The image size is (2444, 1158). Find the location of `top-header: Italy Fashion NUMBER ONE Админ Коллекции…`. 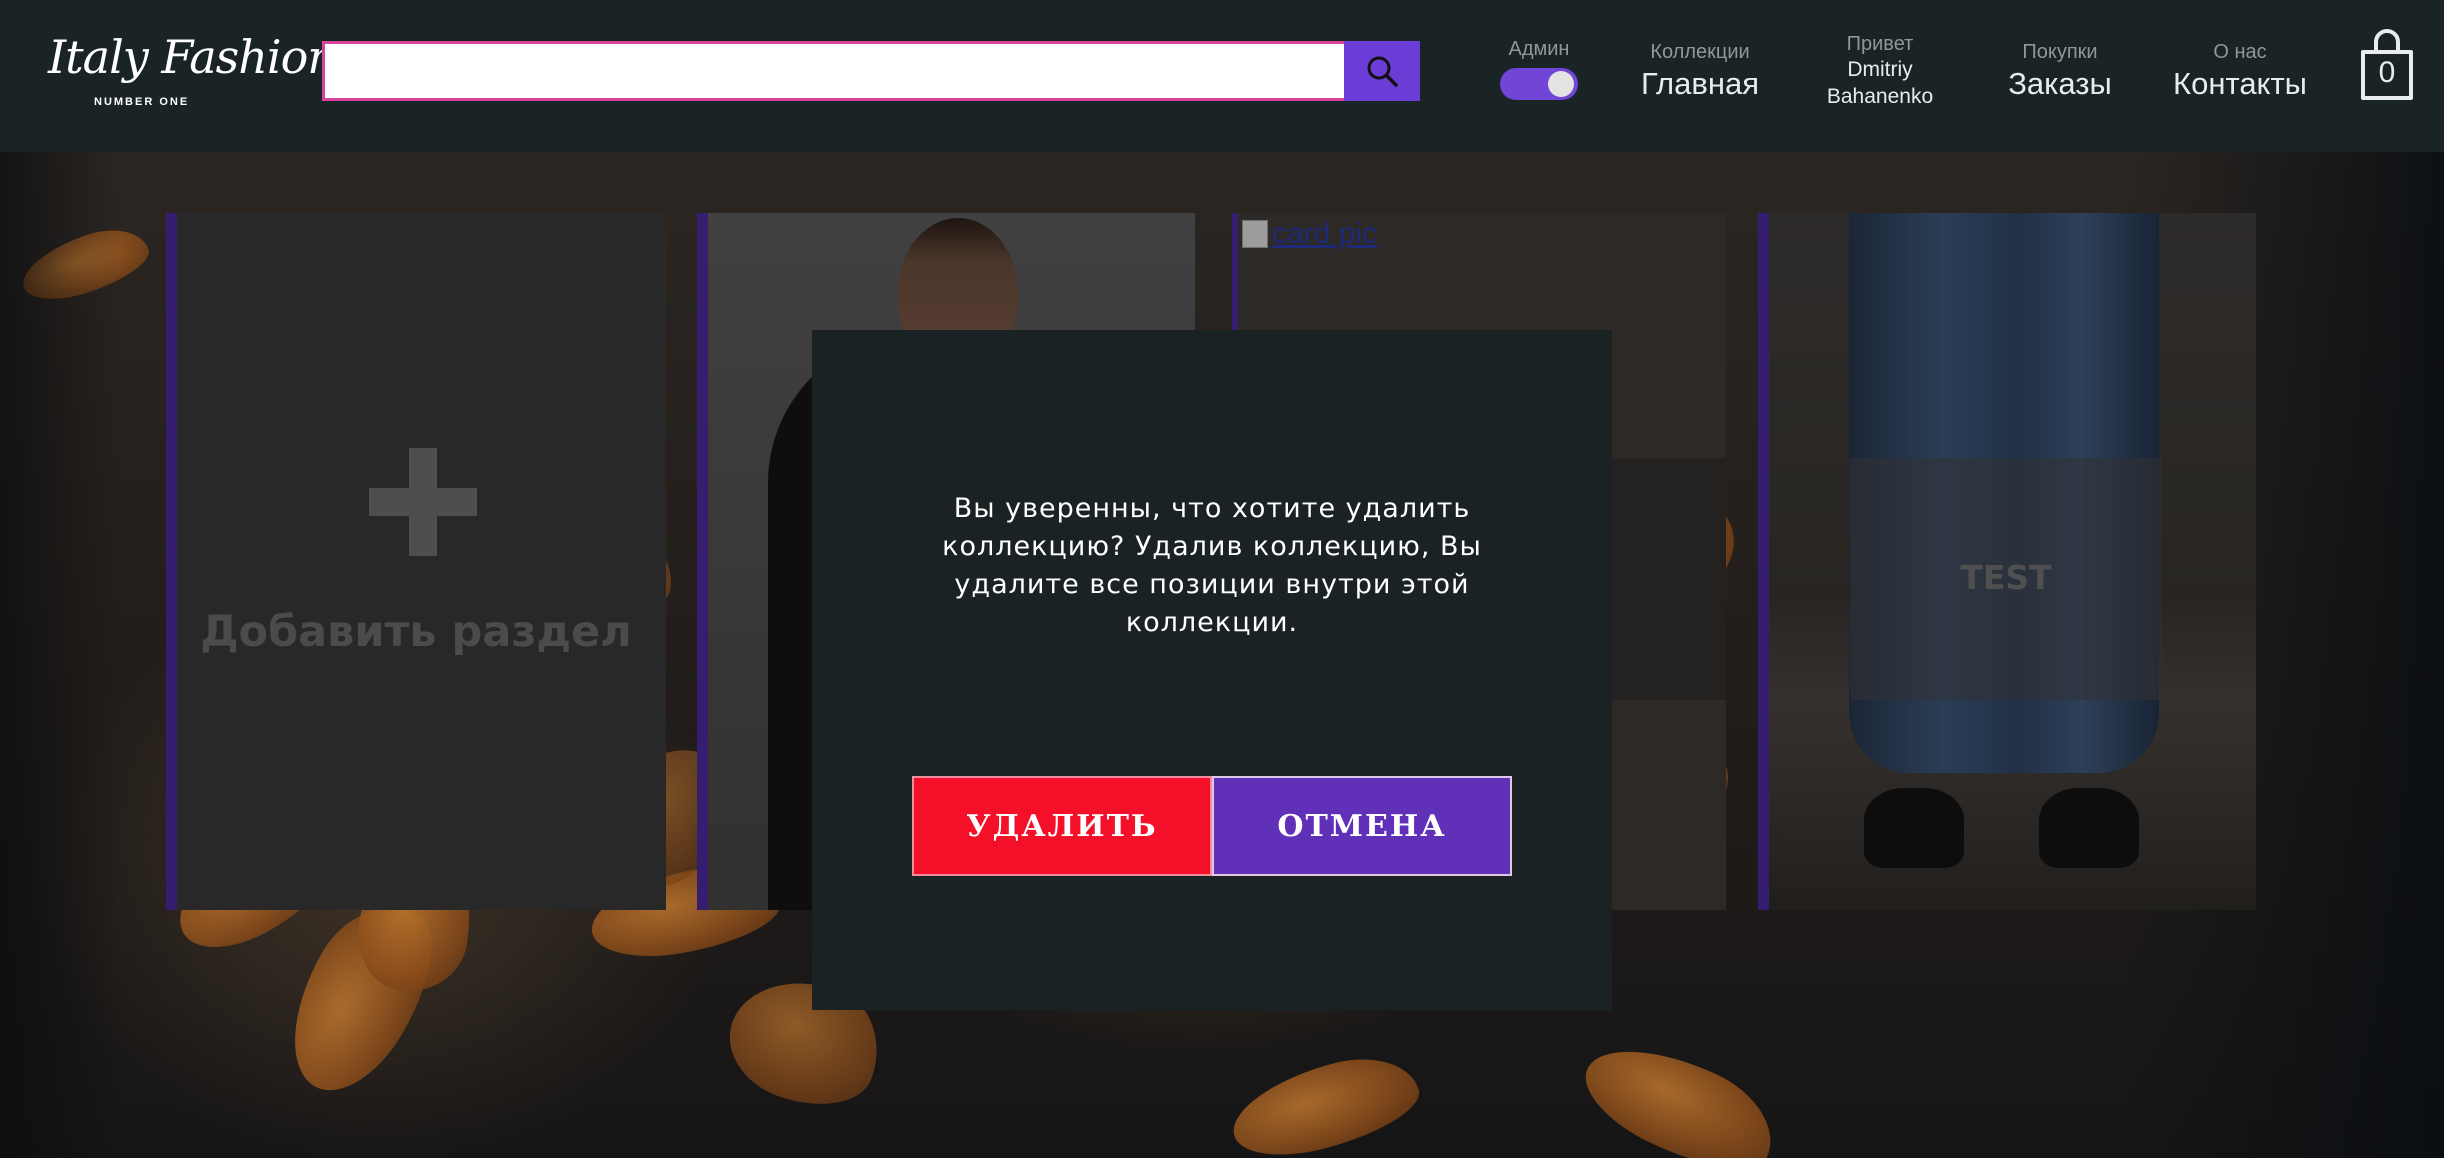

top-header: Italy Fashion NUMBER ONE Админ Коллекции… is located at coordinates (1222, 76).